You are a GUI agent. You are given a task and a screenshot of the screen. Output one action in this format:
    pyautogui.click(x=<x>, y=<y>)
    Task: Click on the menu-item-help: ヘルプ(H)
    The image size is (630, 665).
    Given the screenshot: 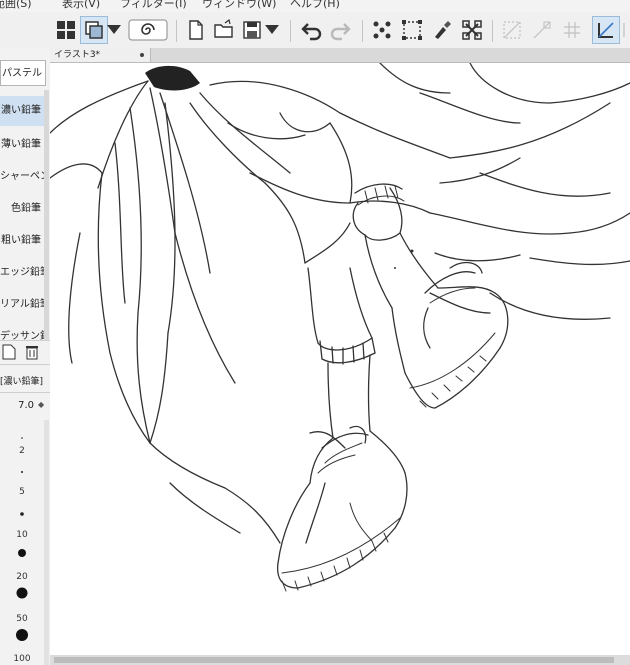 What is the action you would take?
    pyautogui.click(x=315, y=5)
    